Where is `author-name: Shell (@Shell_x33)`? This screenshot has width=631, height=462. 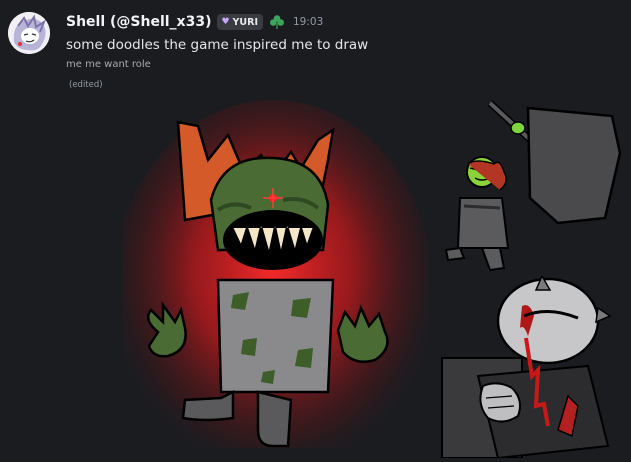
author-name: Shell (@Shell_x33) is located at coordinates (138, 22).